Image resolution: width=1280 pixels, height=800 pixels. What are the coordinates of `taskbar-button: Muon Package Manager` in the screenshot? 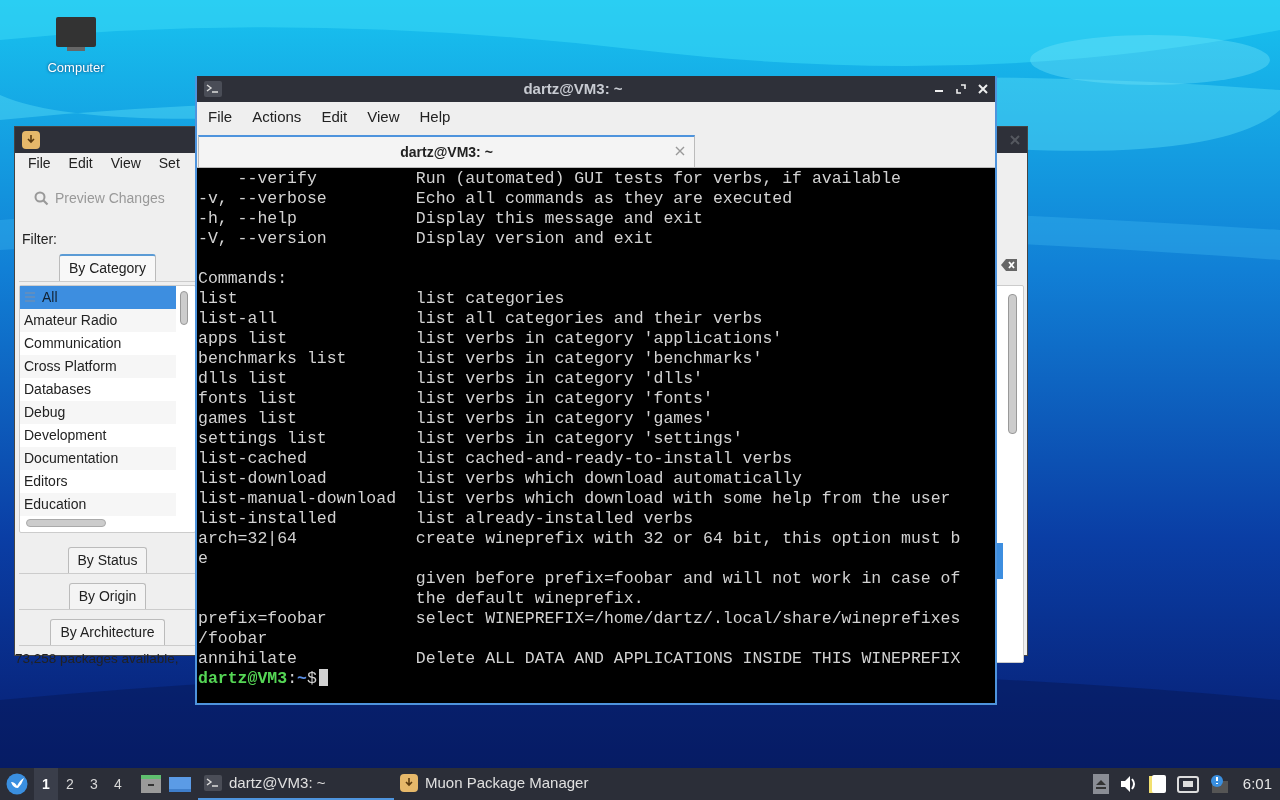 It's located at (492, 784).